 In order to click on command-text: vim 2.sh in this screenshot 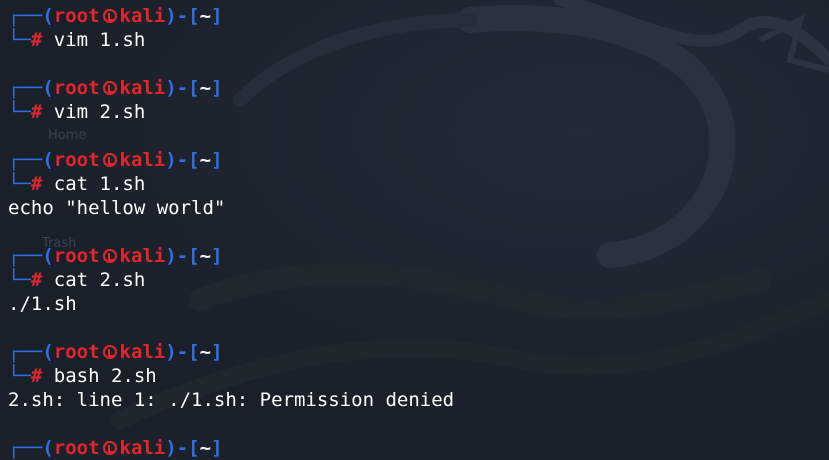, I will do `click(99, 112)`.